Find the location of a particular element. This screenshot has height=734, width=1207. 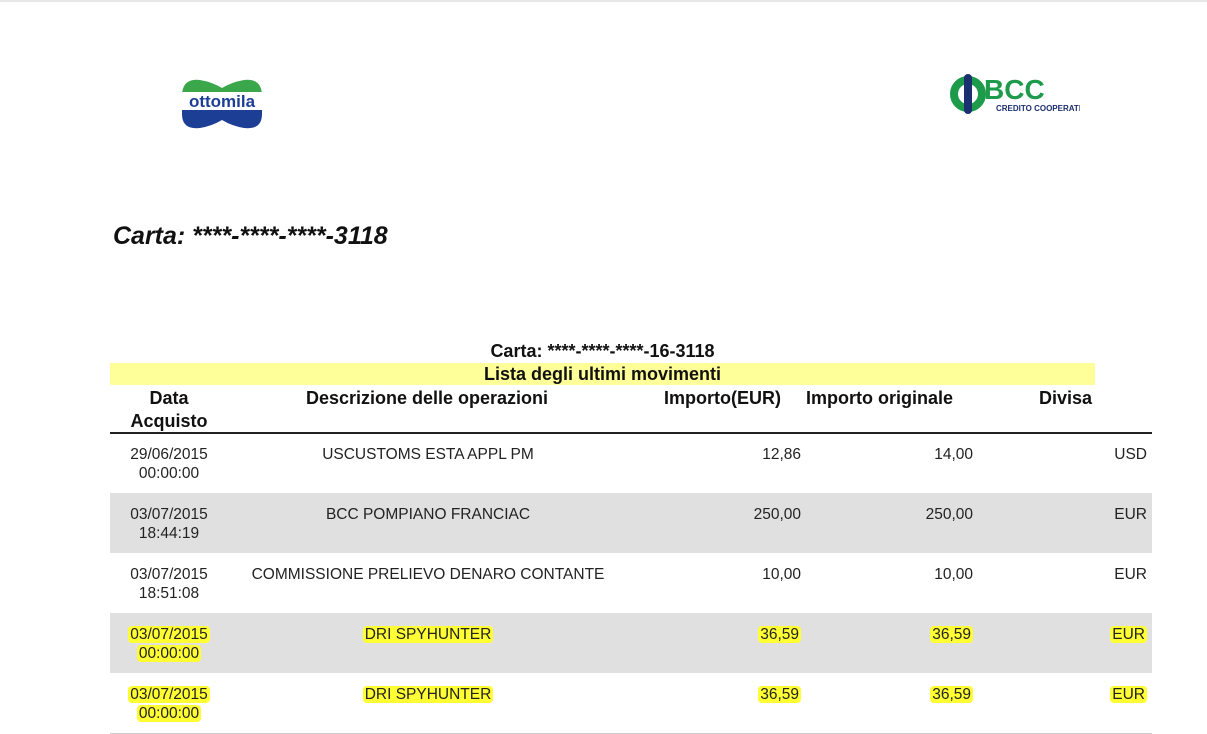

ottomila-logo: ottomila is located at coordinates (222, 104).